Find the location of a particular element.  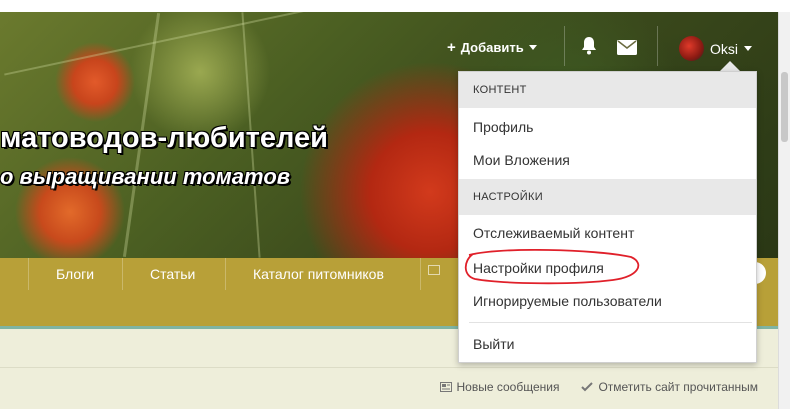

user-menu-button: Oksi is located at coordinates (715, 48).